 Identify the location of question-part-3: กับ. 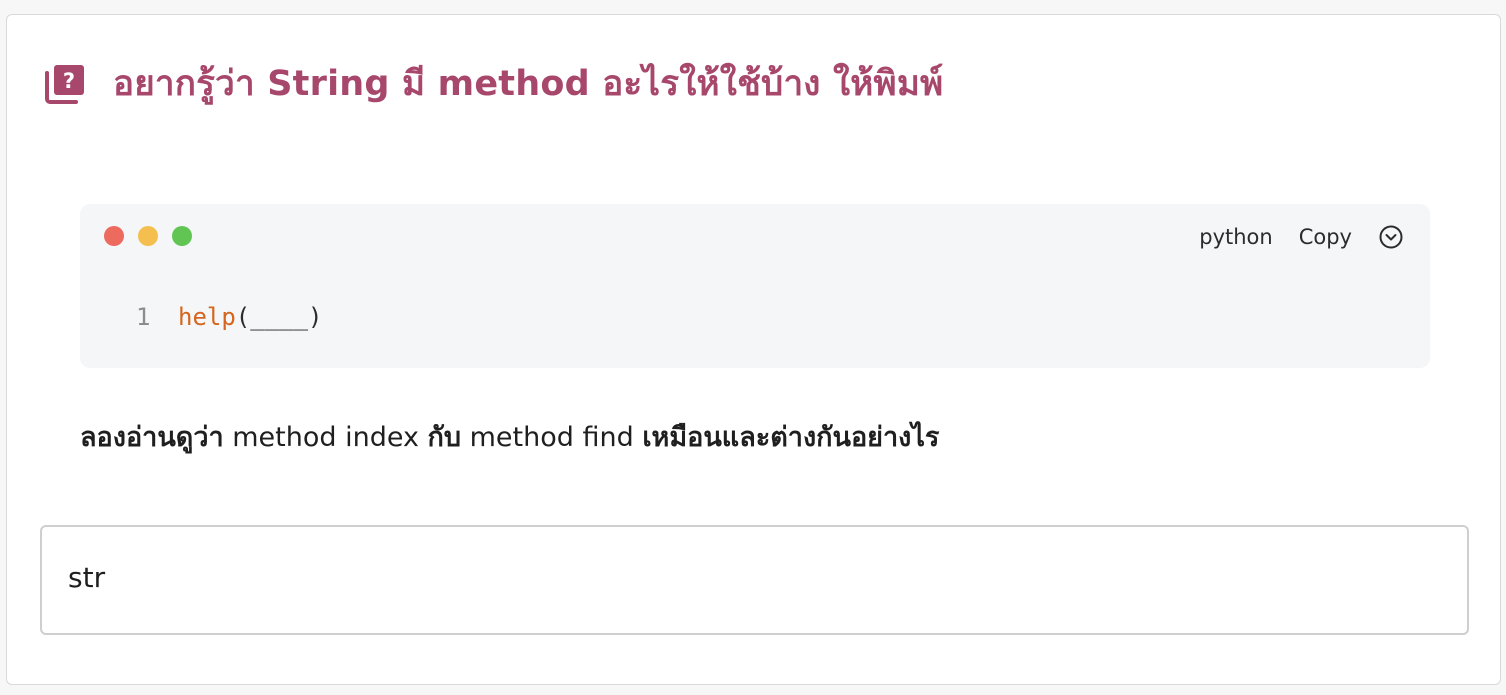
(444, 437).